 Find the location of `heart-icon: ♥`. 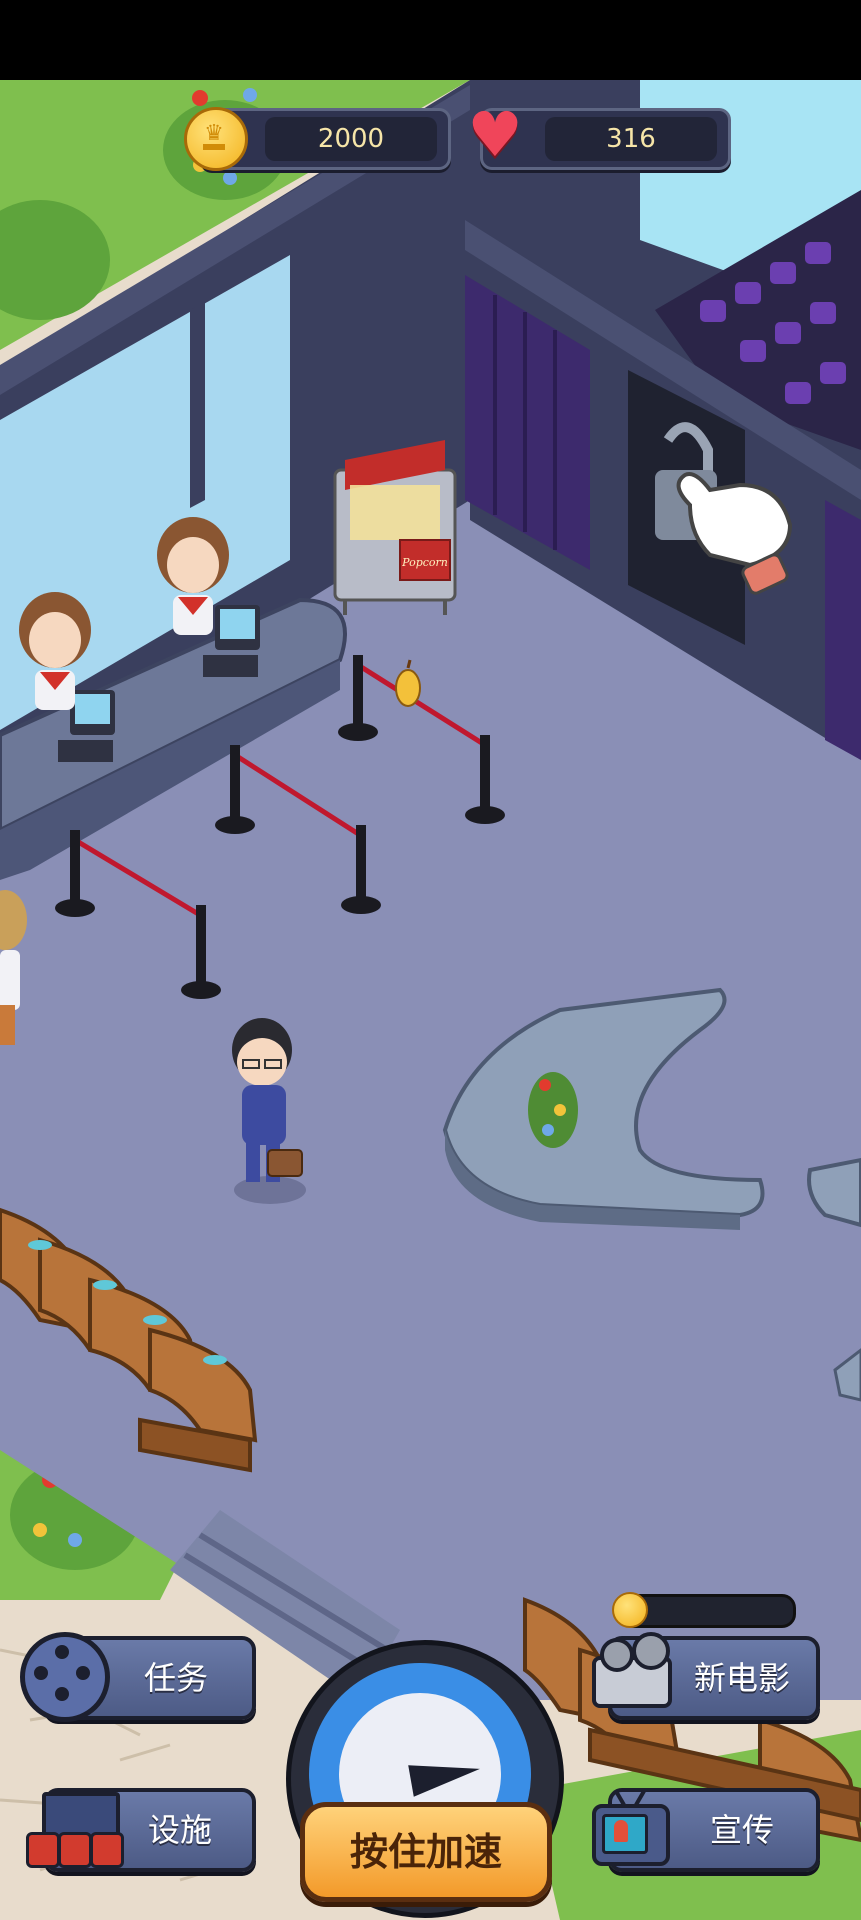

heart-icon: ♥ is located at coordinates (495, 134).